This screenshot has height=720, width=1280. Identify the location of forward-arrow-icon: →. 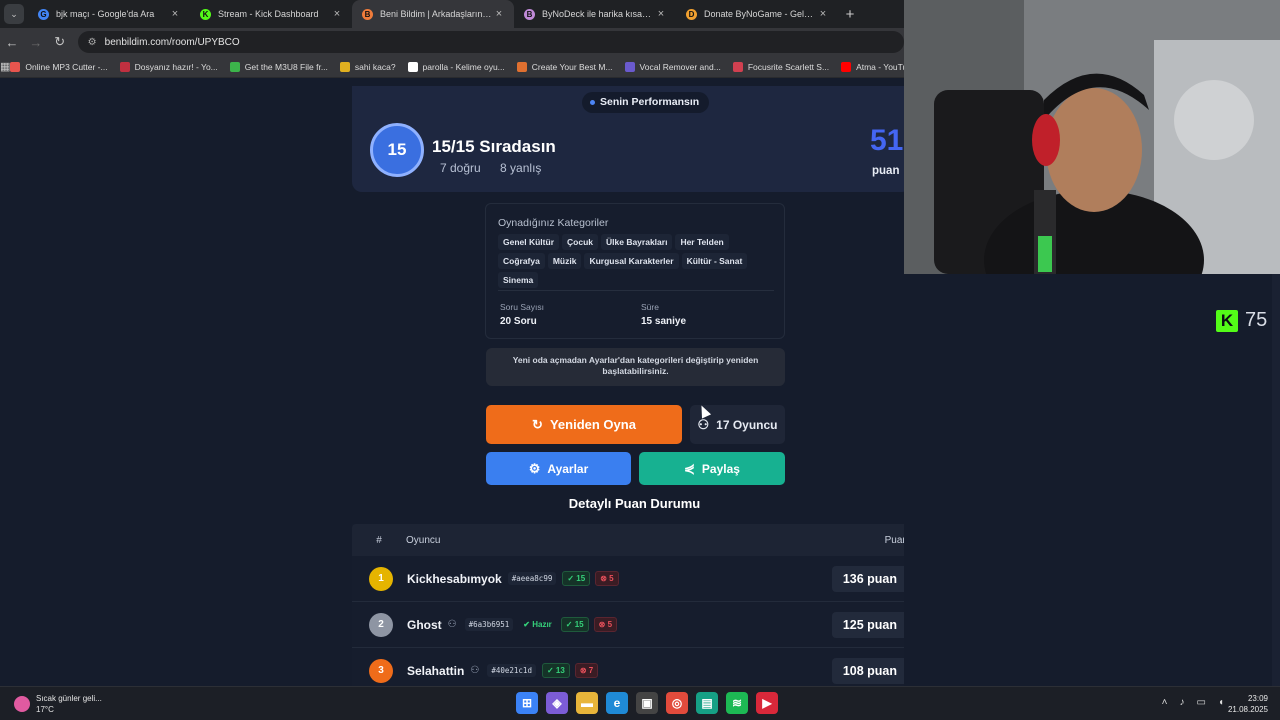
(36, 42).